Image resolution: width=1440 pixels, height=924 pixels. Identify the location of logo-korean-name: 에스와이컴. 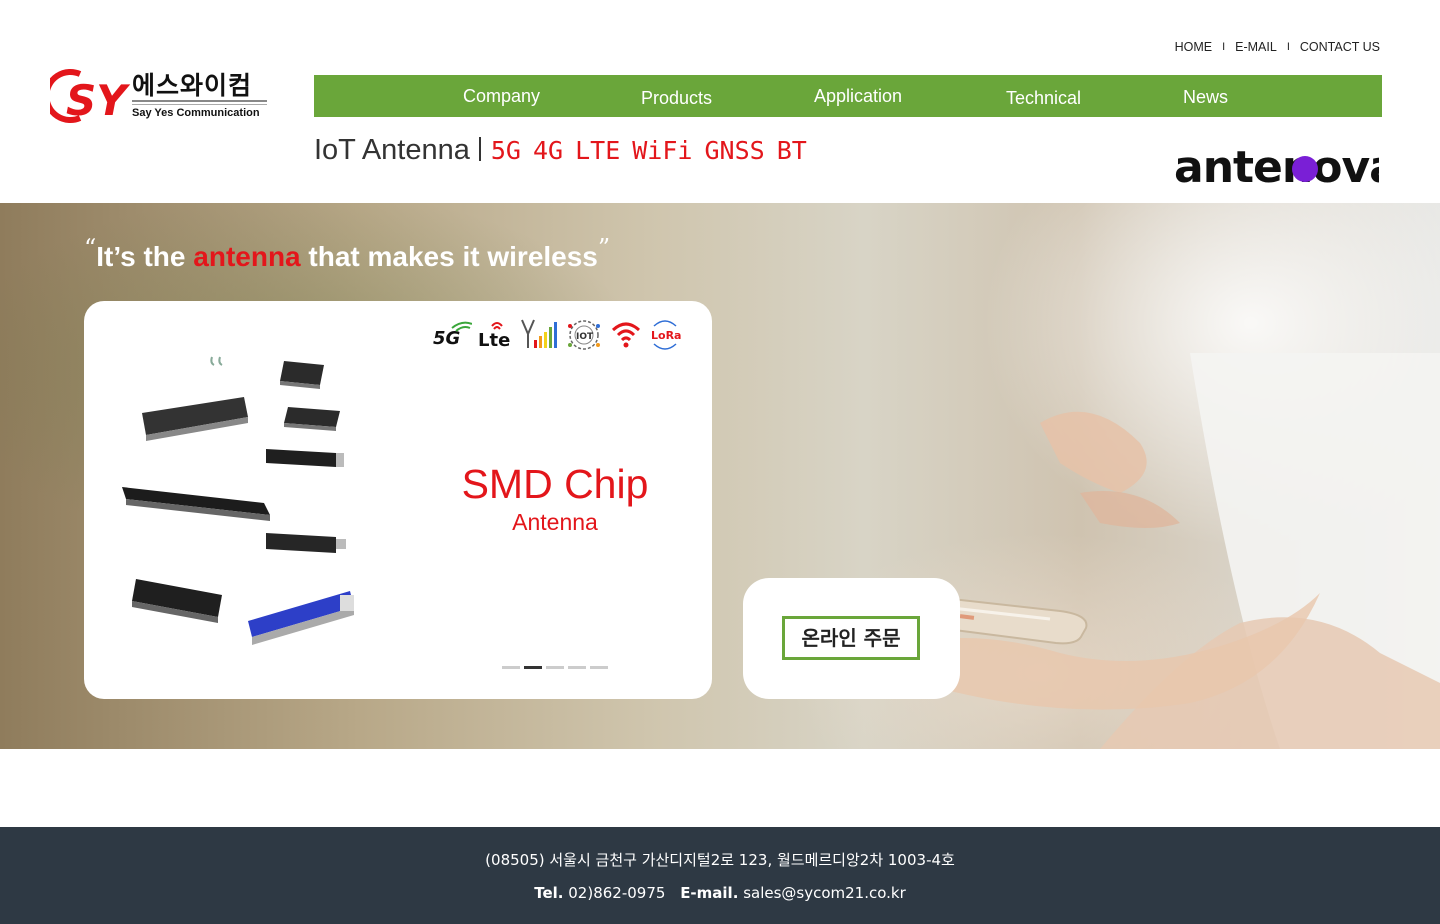
(192, 85).